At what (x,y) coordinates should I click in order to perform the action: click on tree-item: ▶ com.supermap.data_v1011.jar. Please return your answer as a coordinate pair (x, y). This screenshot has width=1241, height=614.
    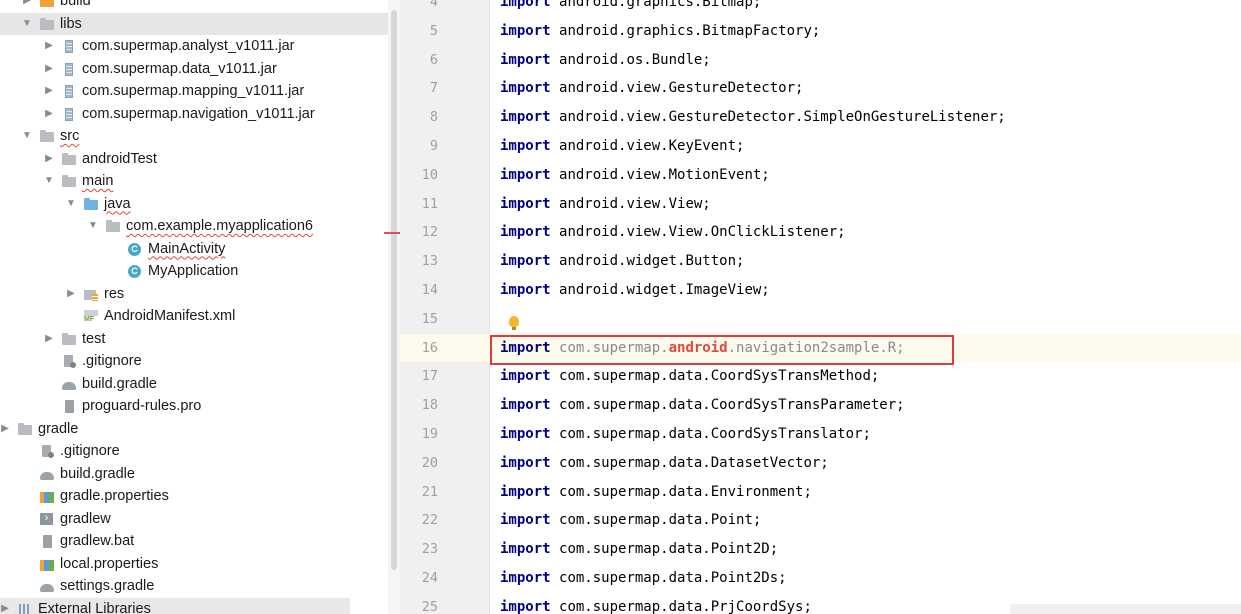
    Looking at the image, I should click on (200, 69).